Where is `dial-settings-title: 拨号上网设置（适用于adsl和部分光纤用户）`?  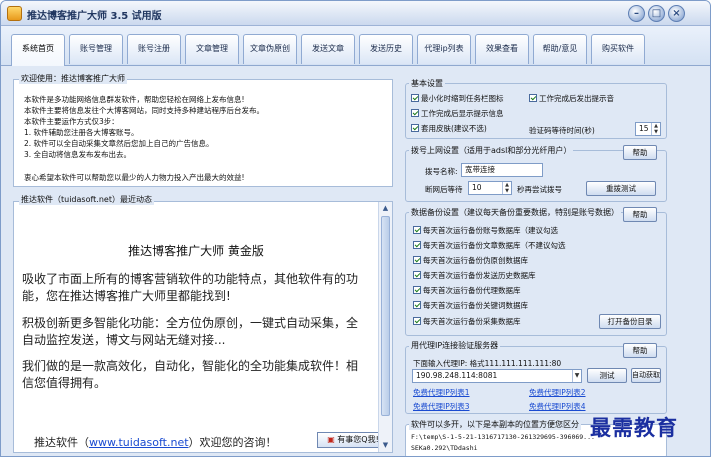 dial-settings-title: 拨号上网设置（适用于adsl和部分光纤用户） is located at coordinates (491, 150).